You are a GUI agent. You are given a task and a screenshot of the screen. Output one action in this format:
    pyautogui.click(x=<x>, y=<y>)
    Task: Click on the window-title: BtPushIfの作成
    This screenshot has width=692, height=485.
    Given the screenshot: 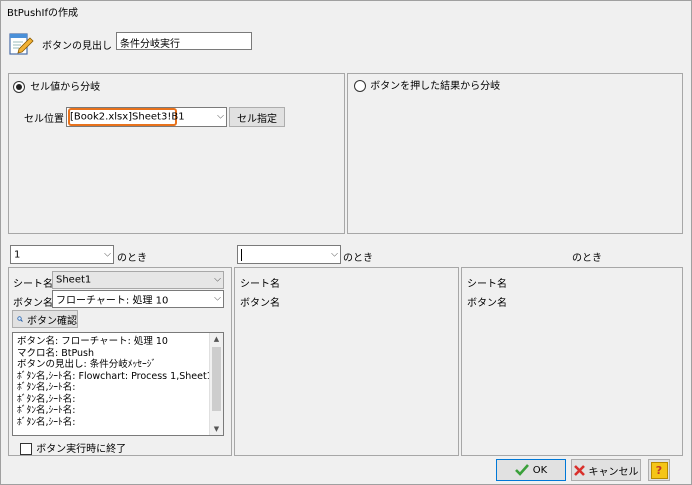 What is the action you would take?
    pyautogui.click(x=42, y=13)
    